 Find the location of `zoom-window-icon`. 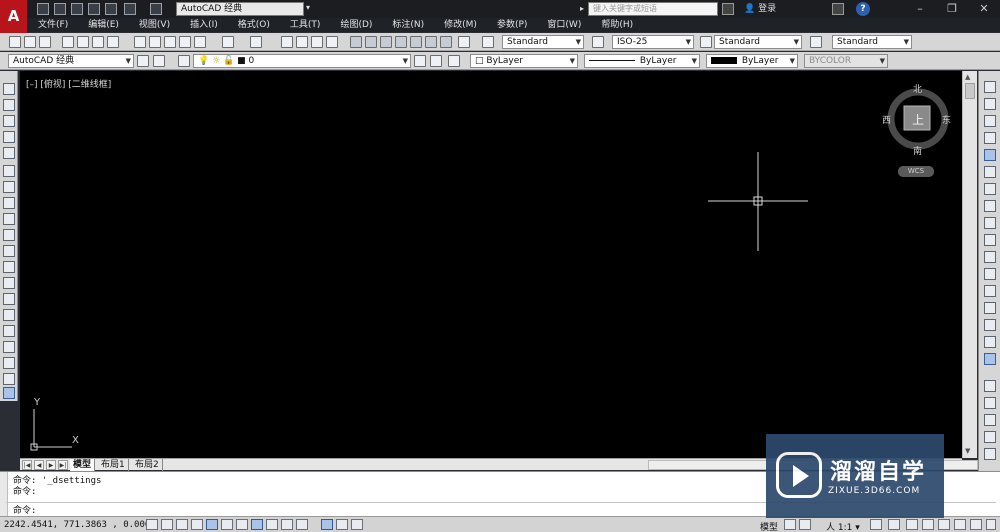

zoom-window-icon is located at coordinates (317, 42).